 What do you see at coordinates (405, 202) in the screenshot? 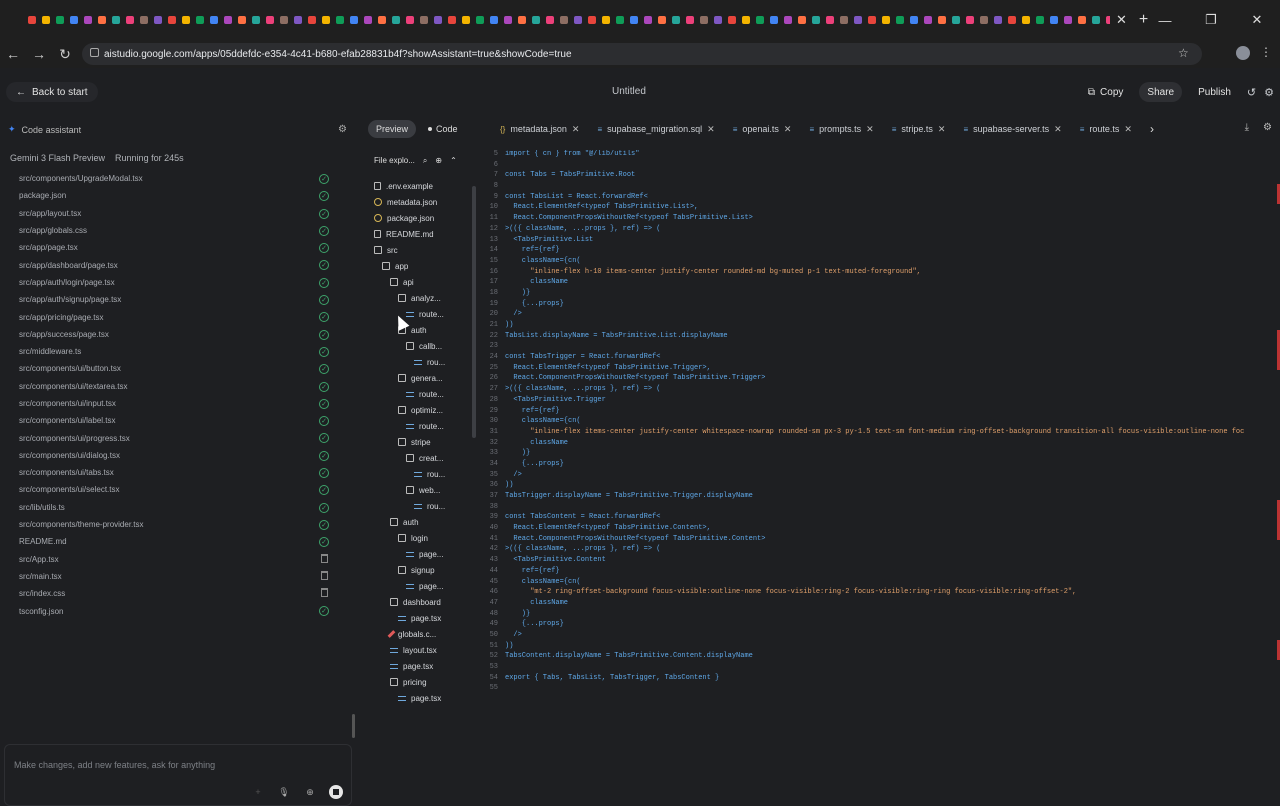
I see `tree-file: metadata.json` at bounding box center [405, 202].